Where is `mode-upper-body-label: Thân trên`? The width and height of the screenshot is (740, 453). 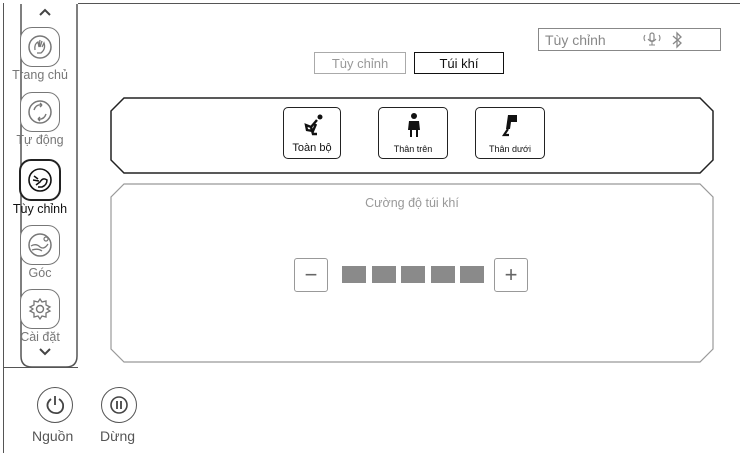
mode-upper-body-label: Thân trên is located at coordinates (413, 149).